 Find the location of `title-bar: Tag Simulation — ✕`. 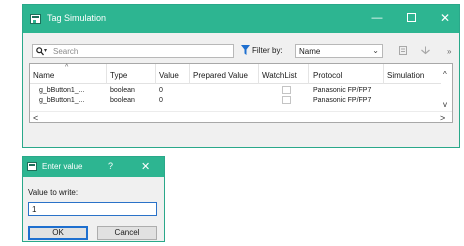

title-bar: Tag Simulation — ✕ is located at coordinates (241, 19).